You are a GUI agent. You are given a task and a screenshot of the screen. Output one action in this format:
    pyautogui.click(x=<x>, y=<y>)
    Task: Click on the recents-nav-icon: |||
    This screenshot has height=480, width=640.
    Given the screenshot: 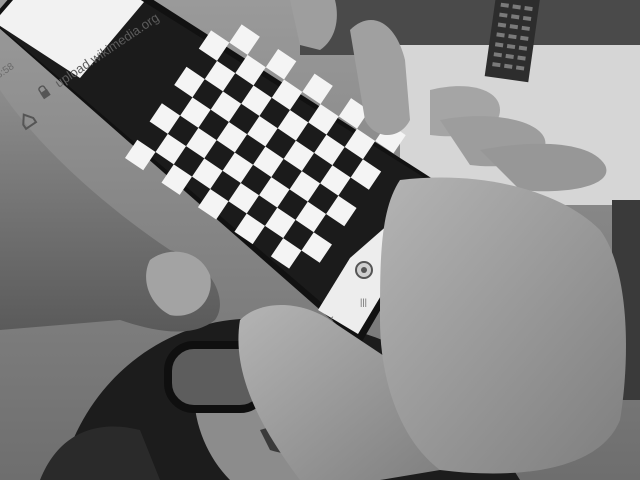 What is the action you would take?
    pyautogui.click(x=363, y=302)
    